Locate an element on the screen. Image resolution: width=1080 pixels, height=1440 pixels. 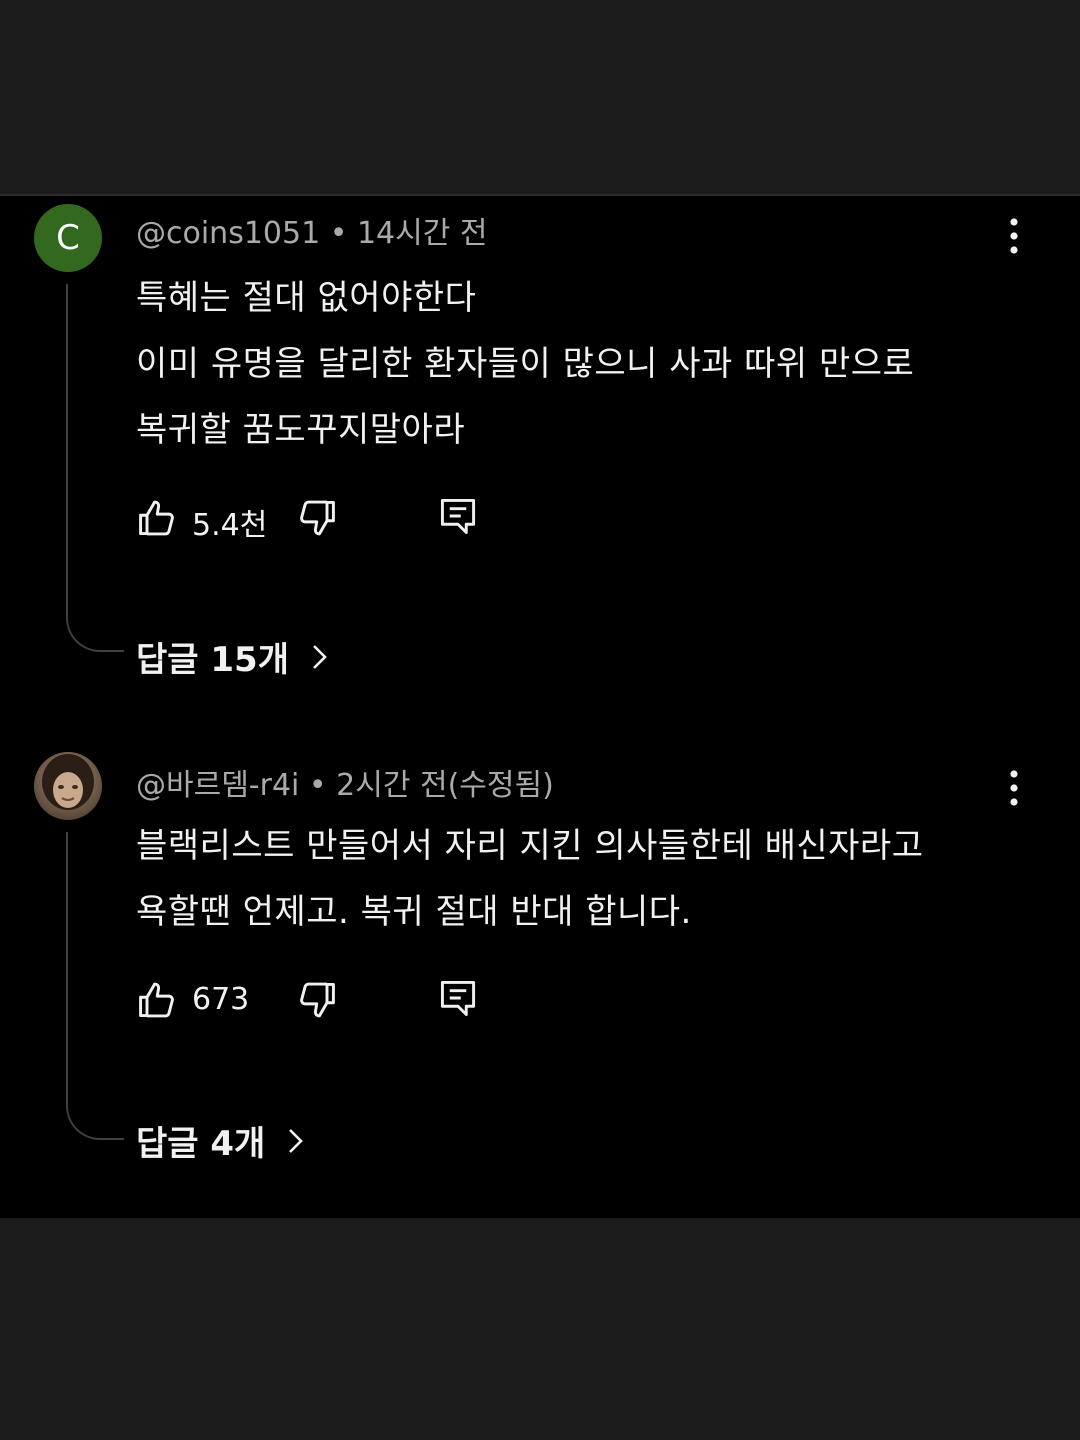
comment-text-line: 복귀할 꿈도꾸지말아라 is located at coordinates (301, 430).